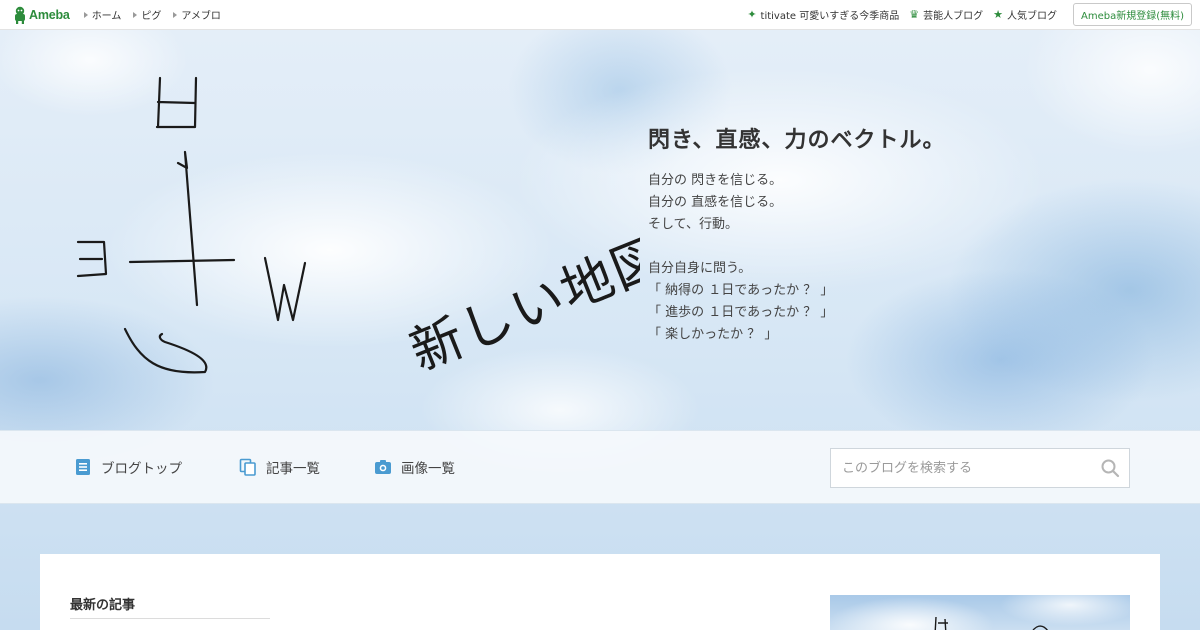  Describe the element at coordinates (170, 618) in the screenshot. I see `heading-divider` at that location.